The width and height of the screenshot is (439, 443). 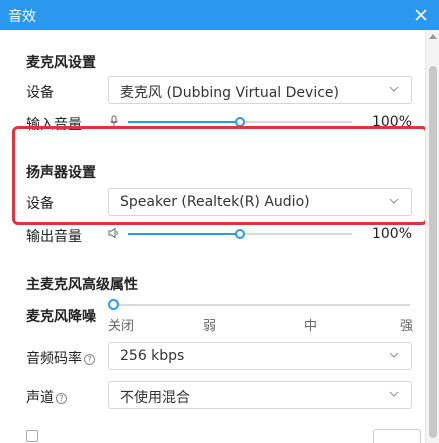 What do you see at coordinates (82, 285) in the screenshot?
I see `advanced-title: 主麦克风高级属性` at bounding box center [82, 285].